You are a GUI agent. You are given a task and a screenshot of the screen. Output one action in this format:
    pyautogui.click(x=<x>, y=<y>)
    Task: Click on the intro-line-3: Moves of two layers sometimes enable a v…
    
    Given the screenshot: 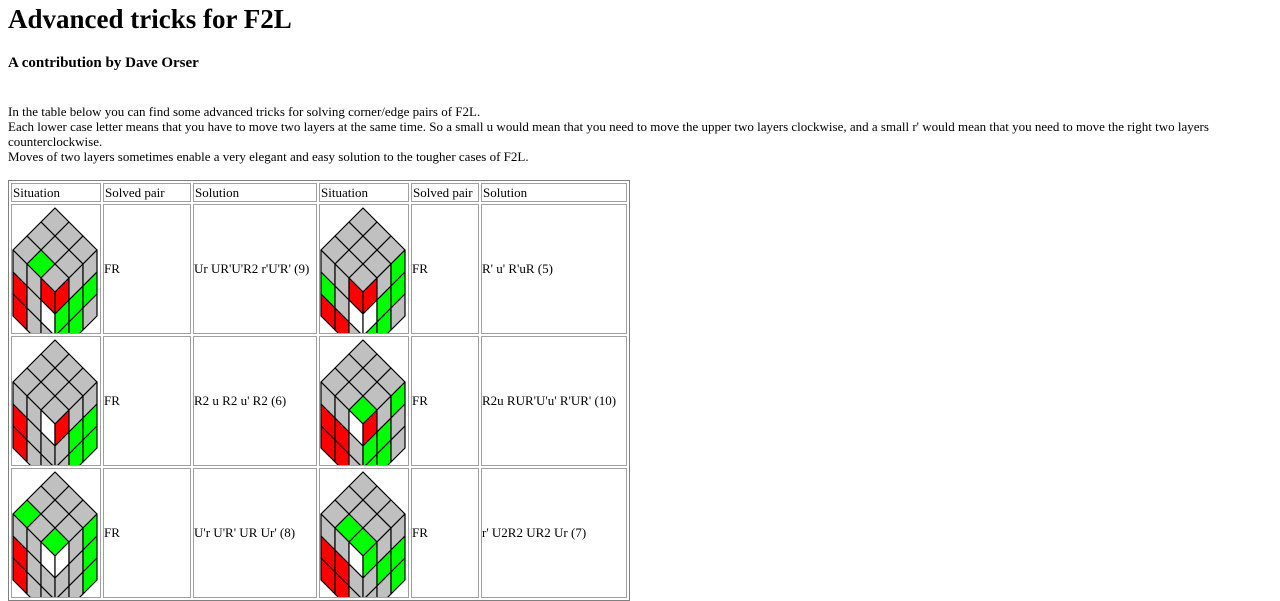 What is the action you would take?
    pyautogui.click(x=268, y=156)
    